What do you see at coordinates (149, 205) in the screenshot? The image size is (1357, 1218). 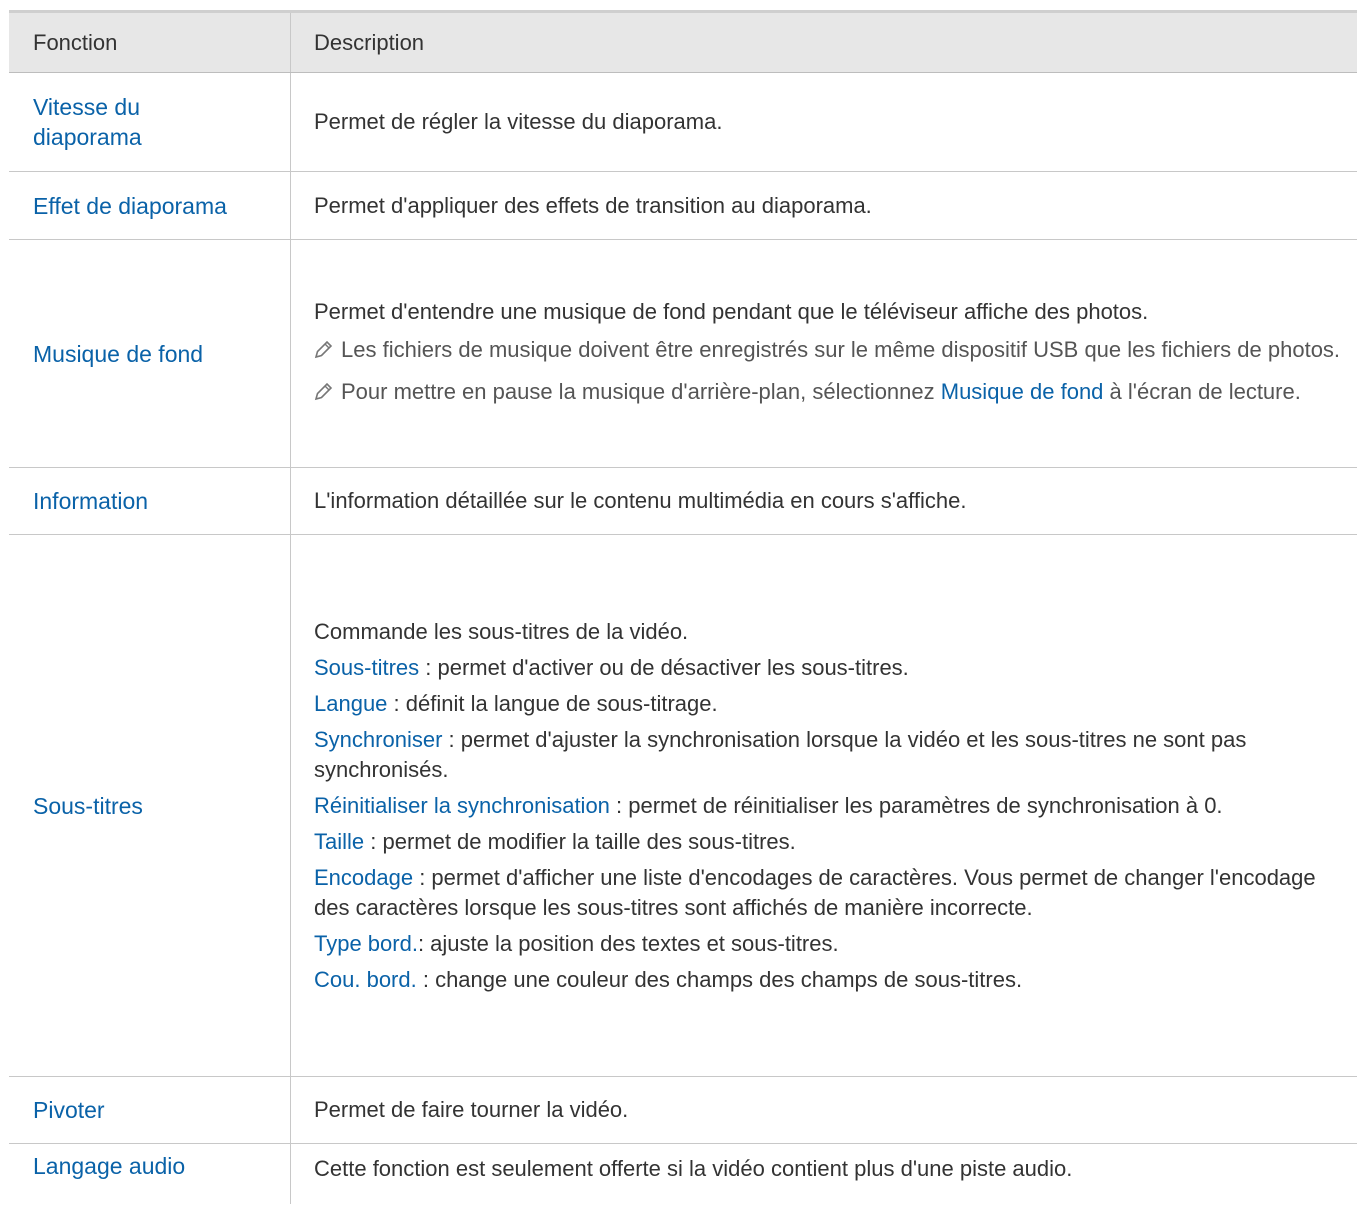 I see `function-name: Effet de diaporama` at bounding box center [149, 205].